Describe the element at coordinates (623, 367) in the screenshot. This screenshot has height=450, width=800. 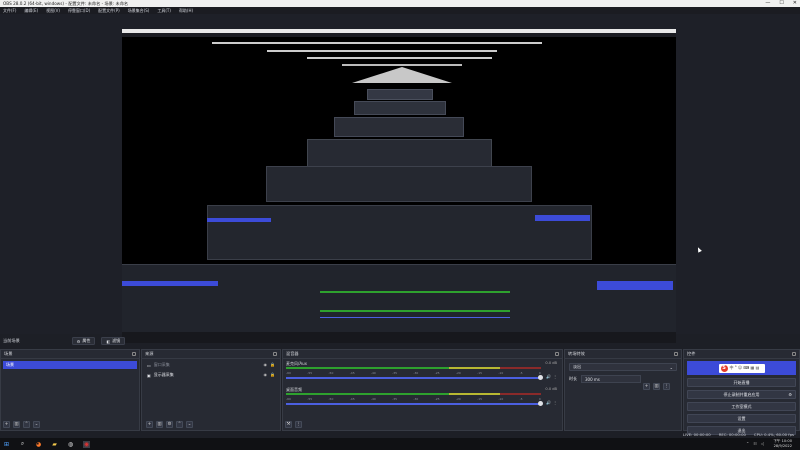
I see `transition-select: 淡出 ⌄` at that location.